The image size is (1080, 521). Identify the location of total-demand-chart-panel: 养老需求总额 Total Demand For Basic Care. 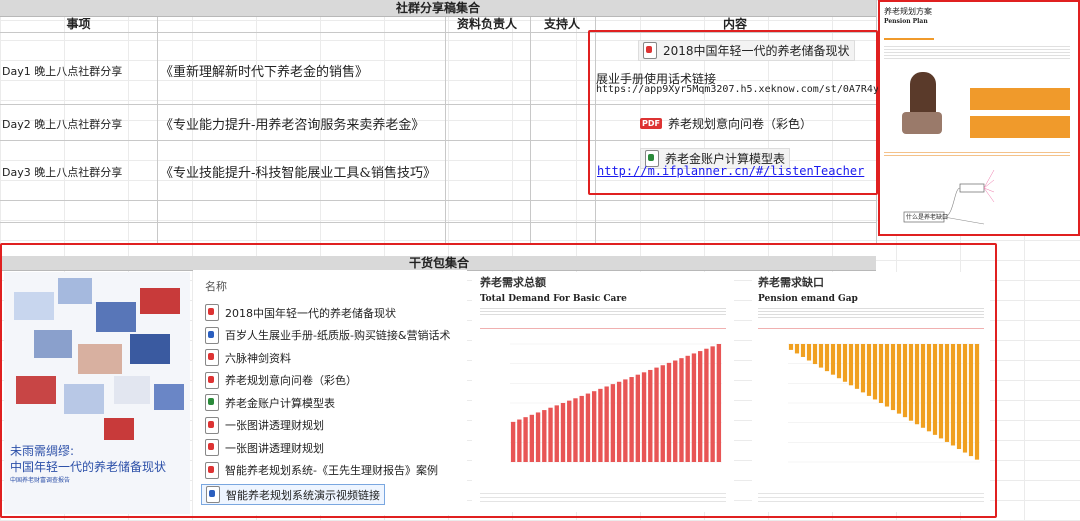
(603, 392).